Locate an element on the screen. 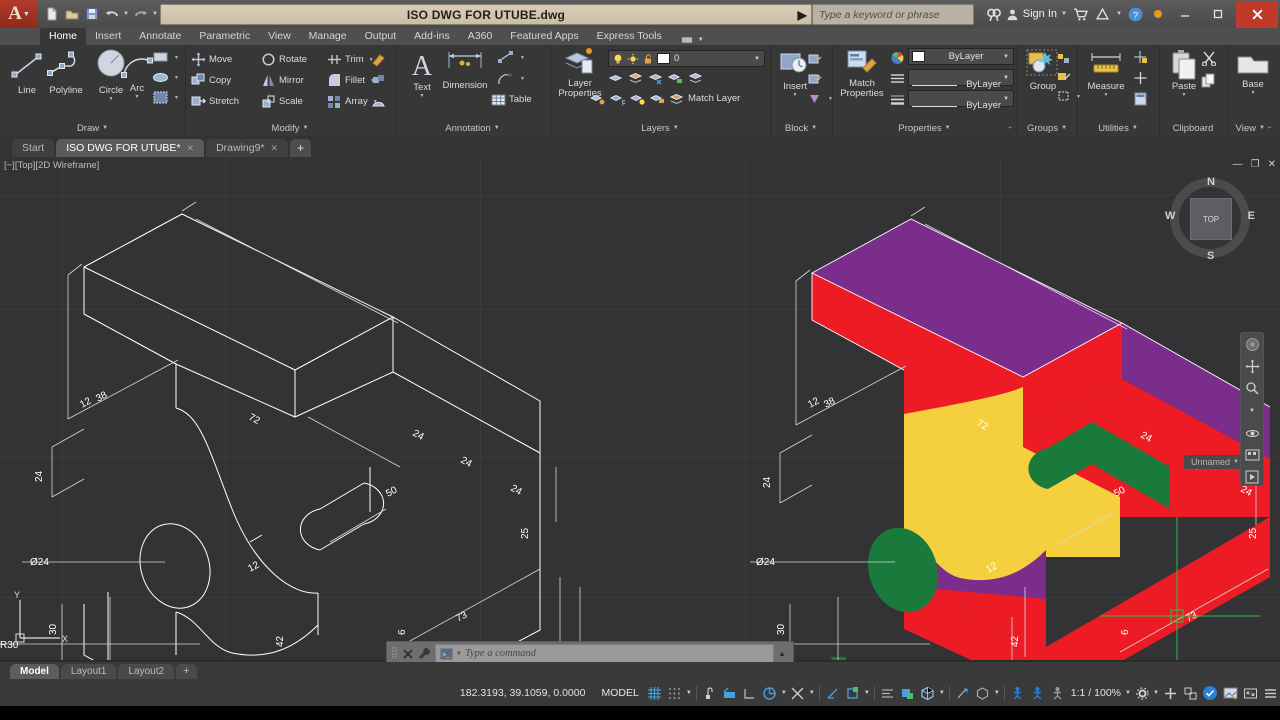 The image size is (1280, 720). polar-tracking-icon is located at coordinates (770, 693).